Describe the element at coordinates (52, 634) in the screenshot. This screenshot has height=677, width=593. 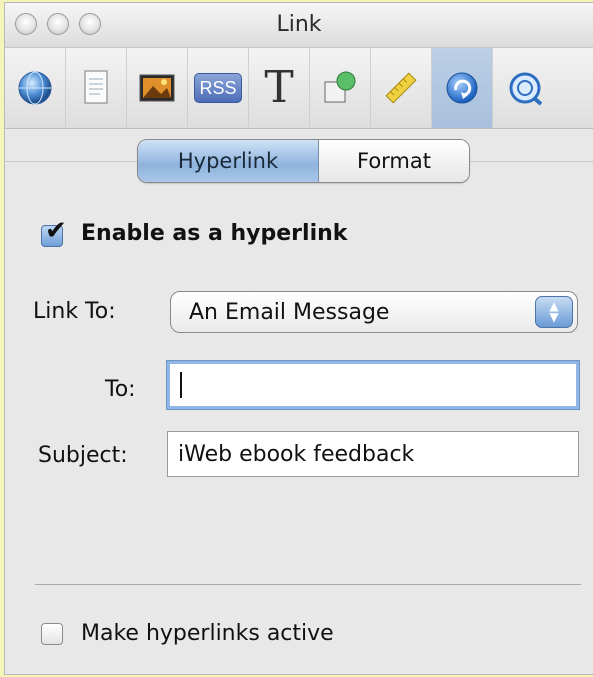
I see `make-active-checkbox` at that location.